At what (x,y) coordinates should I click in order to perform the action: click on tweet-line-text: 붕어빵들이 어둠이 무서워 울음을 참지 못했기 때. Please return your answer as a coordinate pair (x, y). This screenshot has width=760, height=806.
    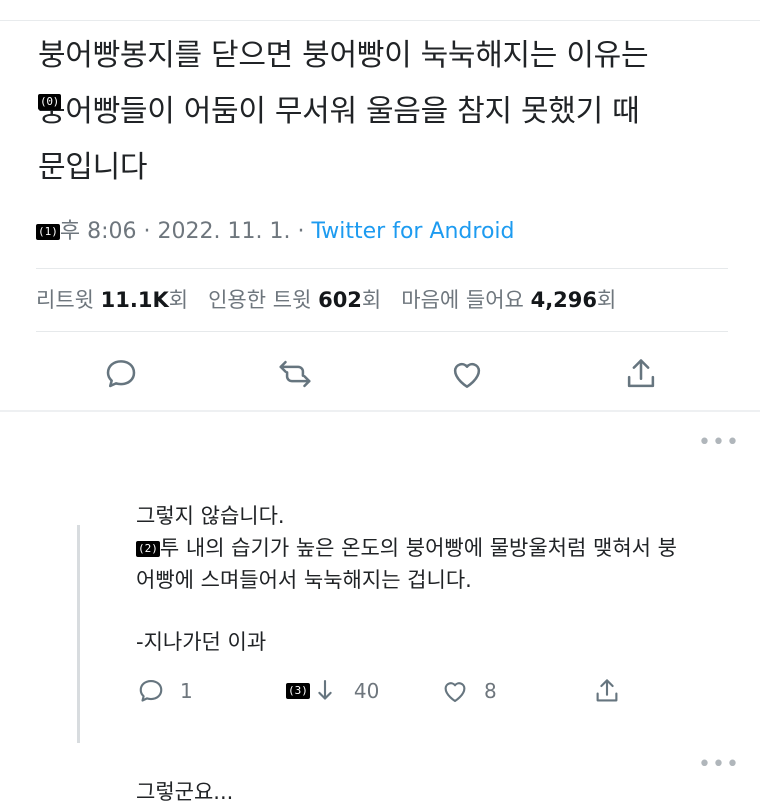
    Looking at the image, I should click on (339, 111).